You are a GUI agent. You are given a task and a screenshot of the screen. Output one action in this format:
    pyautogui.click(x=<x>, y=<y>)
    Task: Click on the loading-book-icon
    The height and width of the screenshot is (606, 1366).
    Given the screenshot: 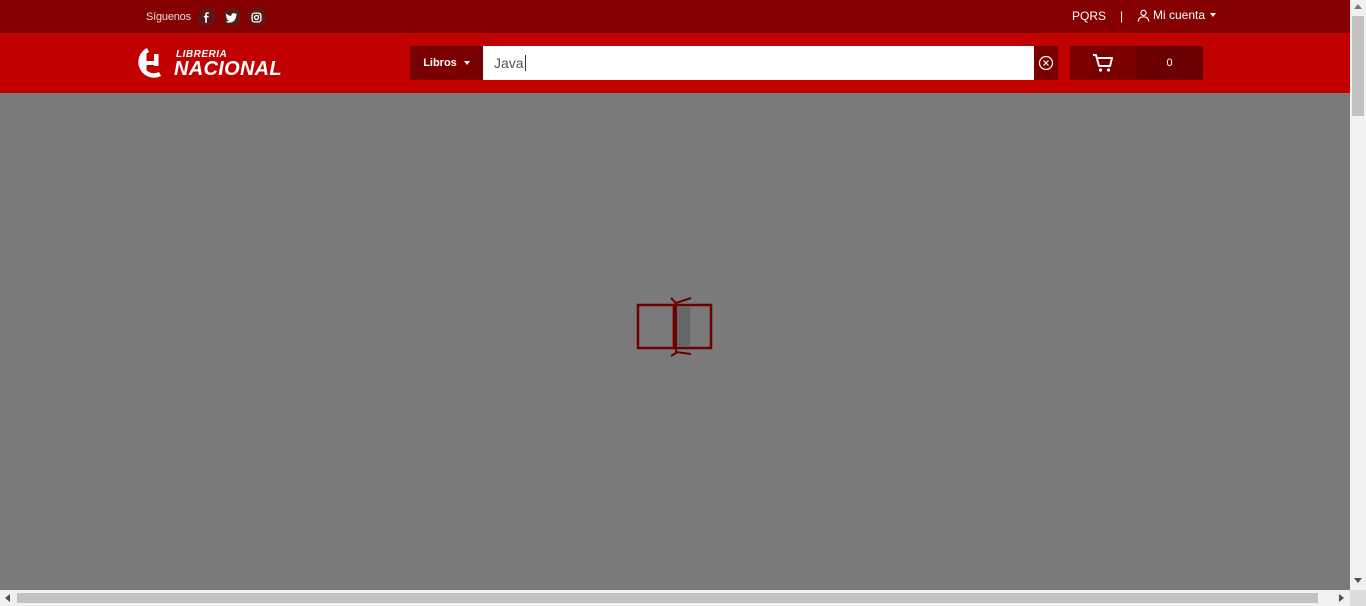 What is the action you would take?
    pyautogui.click(x=675, y=327)
    